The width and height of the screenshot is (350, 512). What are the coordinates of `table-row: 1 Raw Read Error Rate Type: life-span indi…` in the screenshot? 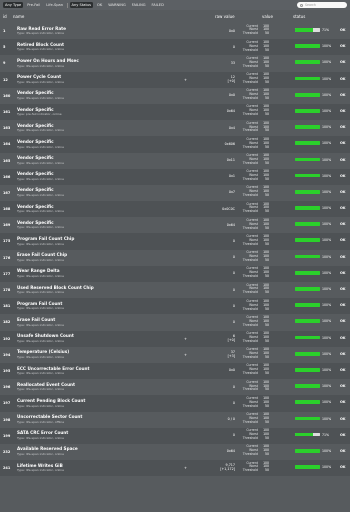 It's located at (175, 31).